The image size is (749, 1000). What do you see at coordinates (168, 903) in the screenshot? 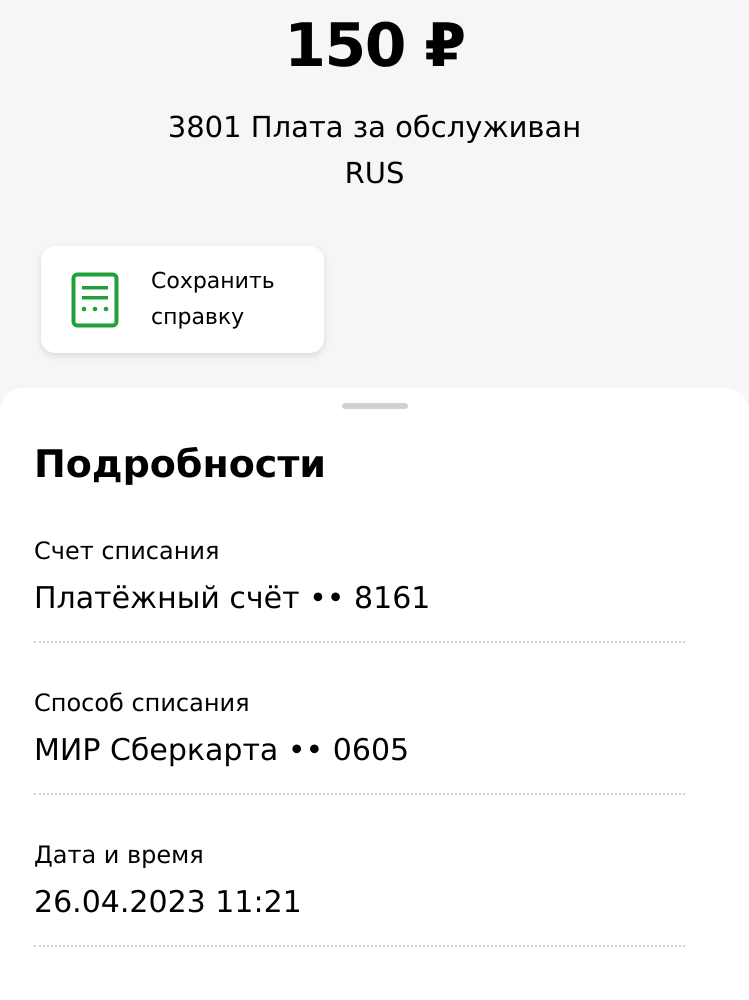
I see `detail-value: 26.04.2023 11:21` at bounding box center [168, 903].